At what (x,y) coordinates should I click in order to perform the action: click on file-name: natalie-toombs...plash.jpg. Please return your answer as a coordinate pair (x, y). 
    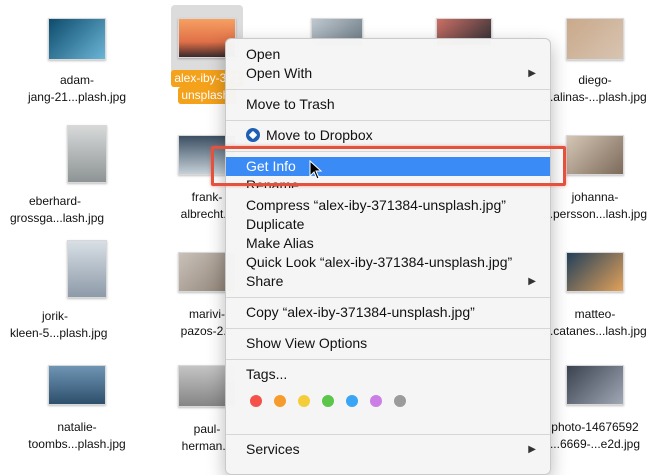
    Looking at the image, I should click on (77, 435).